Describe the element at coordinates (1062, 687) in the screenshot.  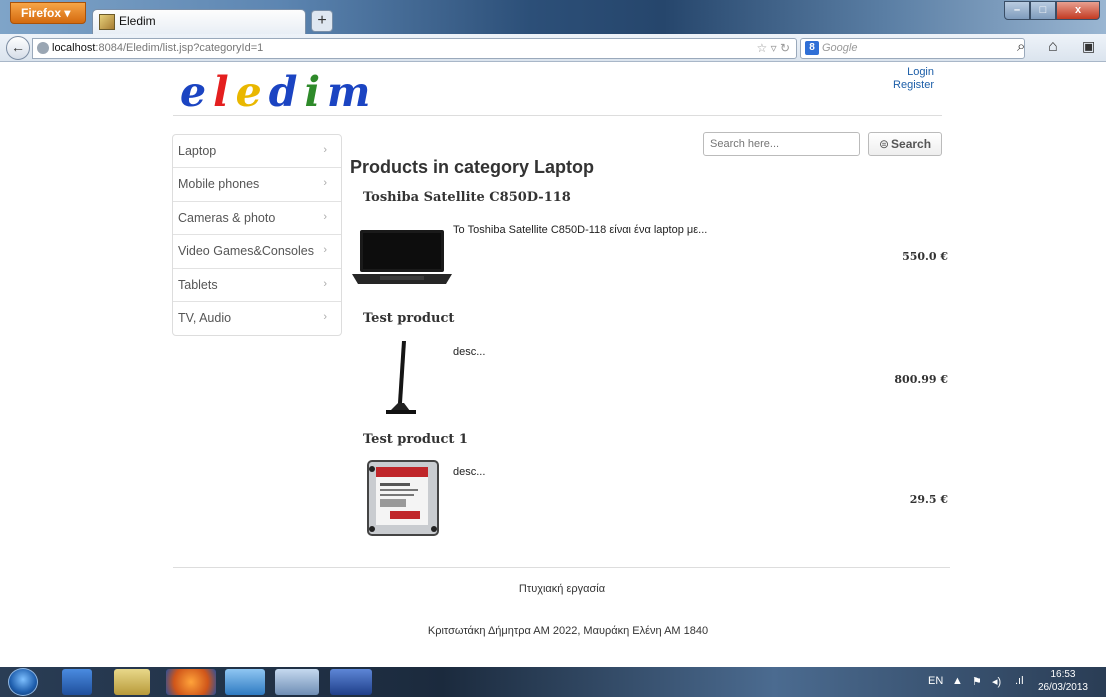
I see `clock-date: 26/03/2013` at that location.